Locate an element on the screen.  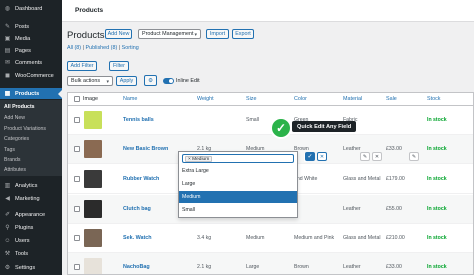
sidebar-item-settings: ⚙ Settings is located at coordinates (31, 267).